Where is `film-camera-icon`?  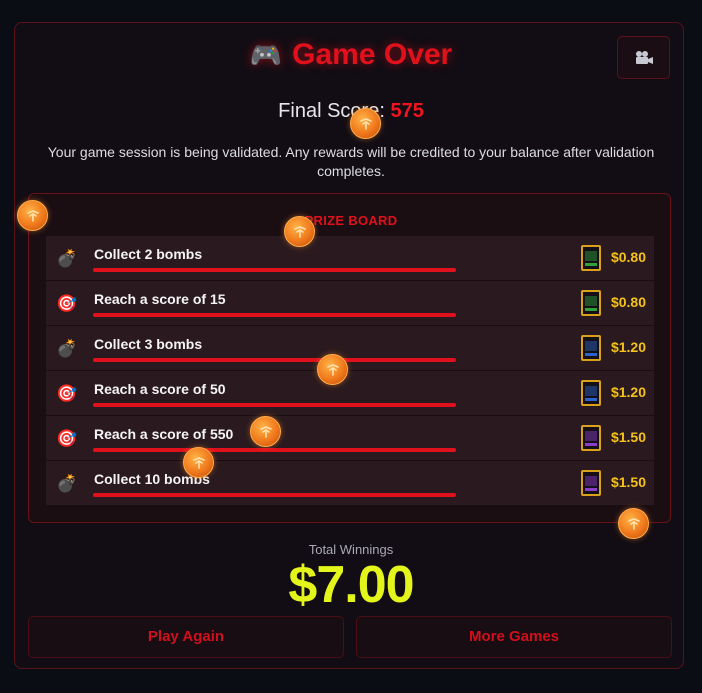 film-camera-icon is located at coordinates (644, 57).